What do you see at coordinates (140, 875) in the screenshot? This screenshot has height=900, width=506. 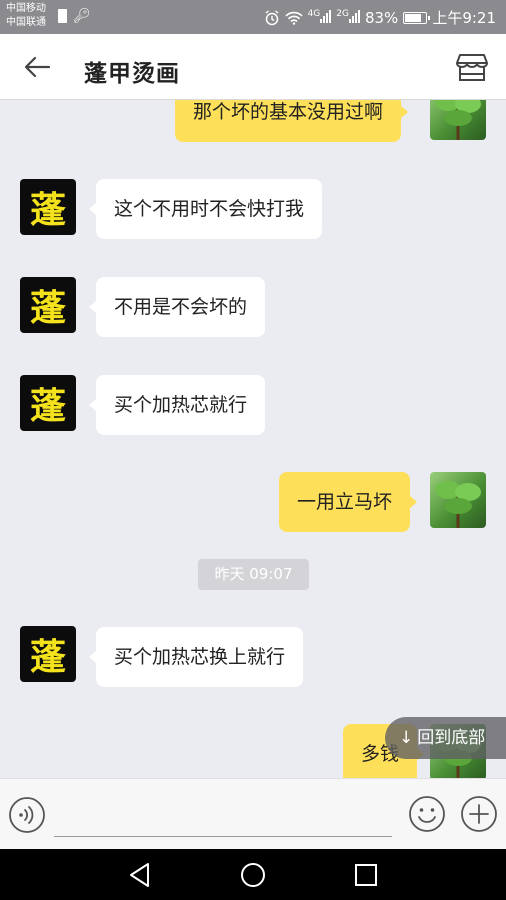 I see `nav-back-icon` at bounding box center [140, 875].